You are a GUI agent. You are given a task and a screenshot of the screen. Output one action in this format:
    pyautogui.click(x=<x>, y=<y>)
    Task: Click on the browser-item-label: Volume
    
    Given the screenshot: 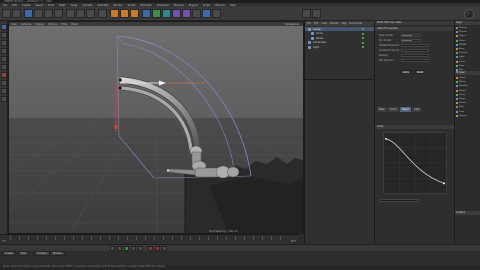 What is the action you would take?
    pyautogui.click(x=463, y=116)
    